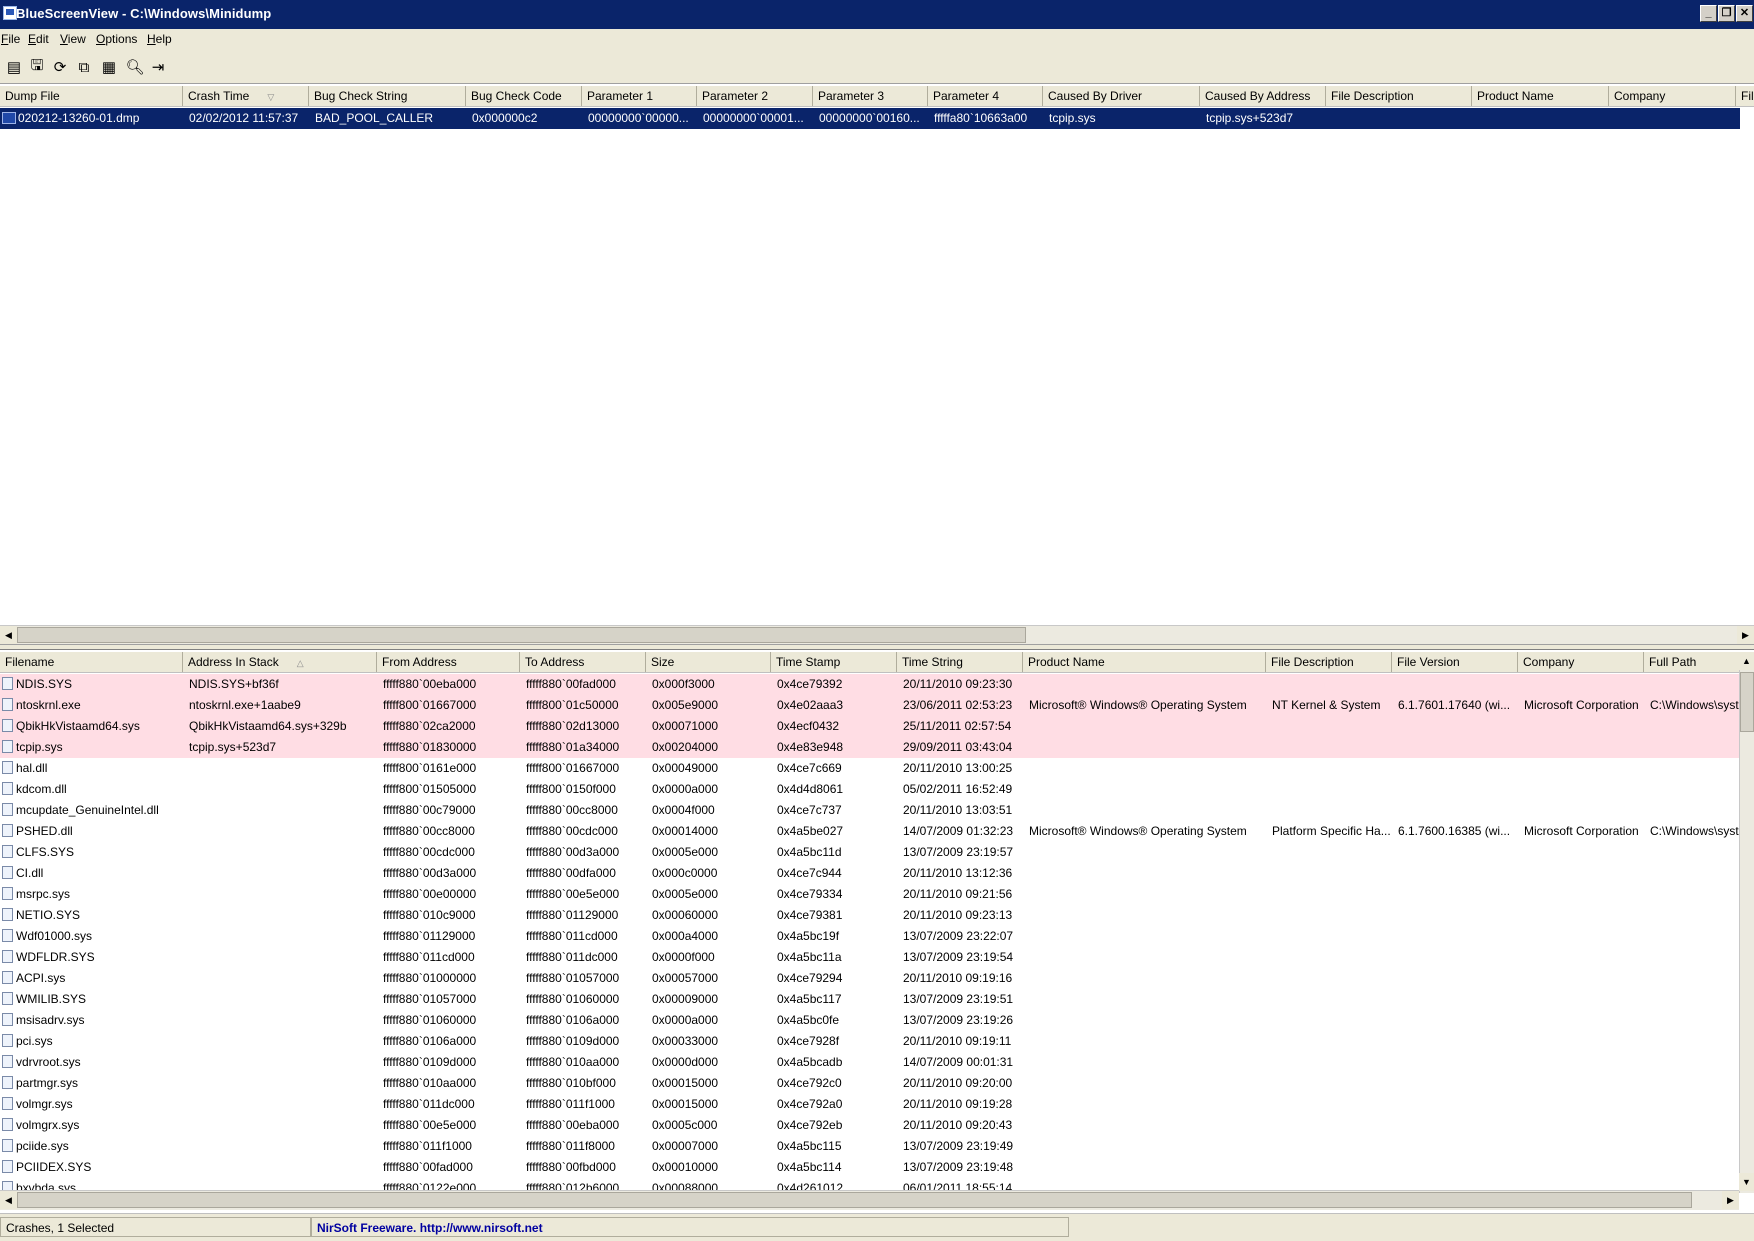  I want to click on column-header-file: File, so click(1745, 96).